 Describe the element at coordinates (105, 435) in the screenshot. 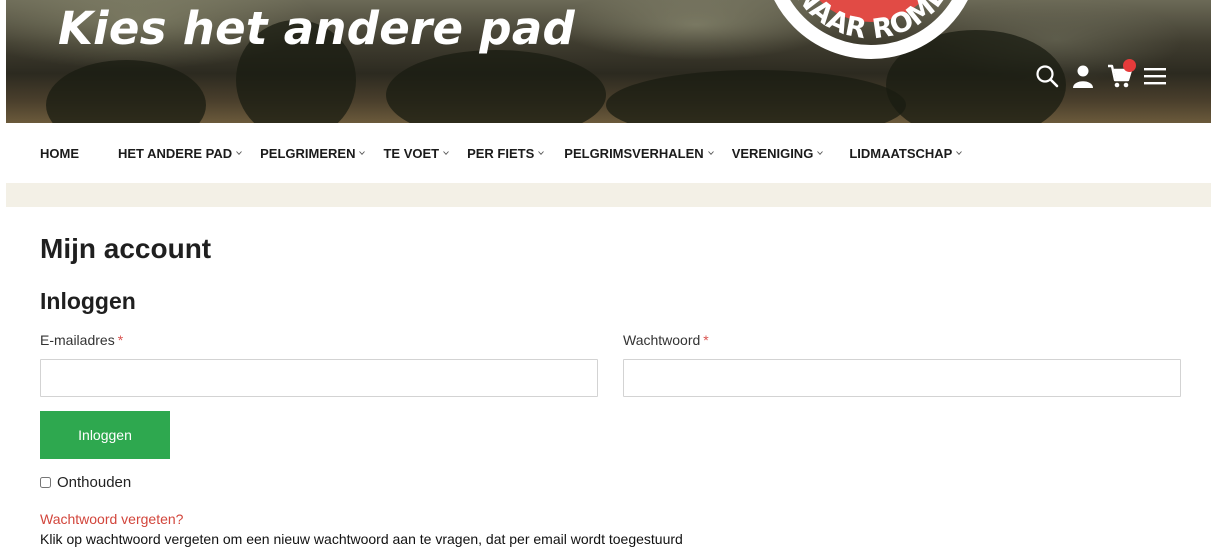

I see `login-button: Inloggen` at that location.